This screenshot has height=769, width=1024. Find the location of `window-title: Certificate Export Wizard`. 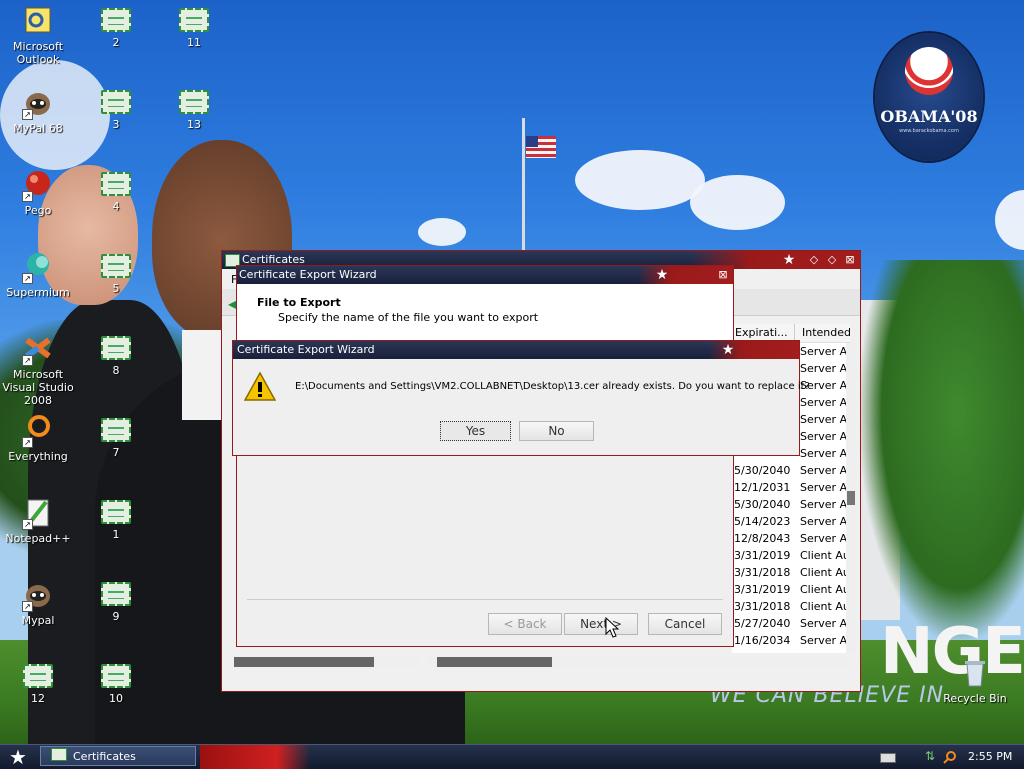

window-title: Certificate Export Wizard is located at coordinates (308, 274).